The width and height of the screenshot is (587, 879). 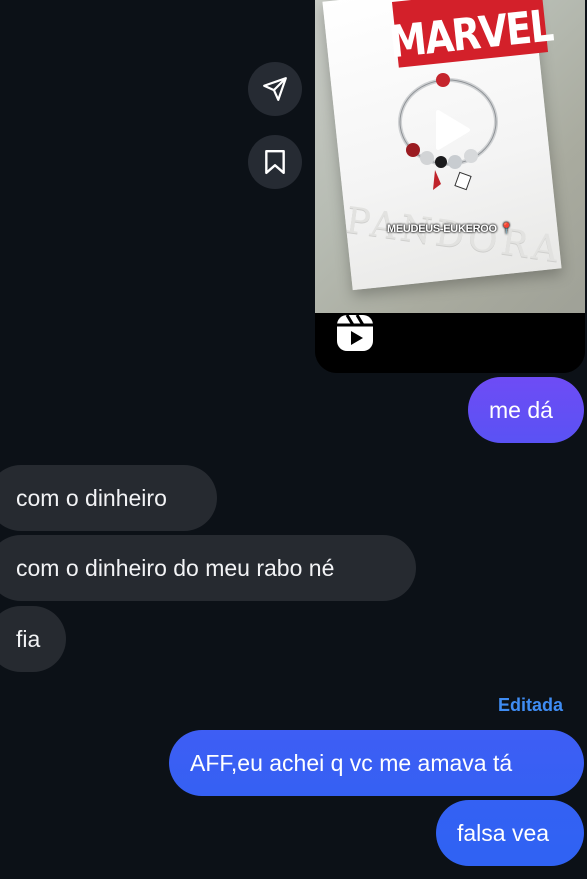 What do you see at coordinates (526, 410) in the screenshot?
I see `message-bubble-outgoing: me dá` at bounding box center [526, 410].